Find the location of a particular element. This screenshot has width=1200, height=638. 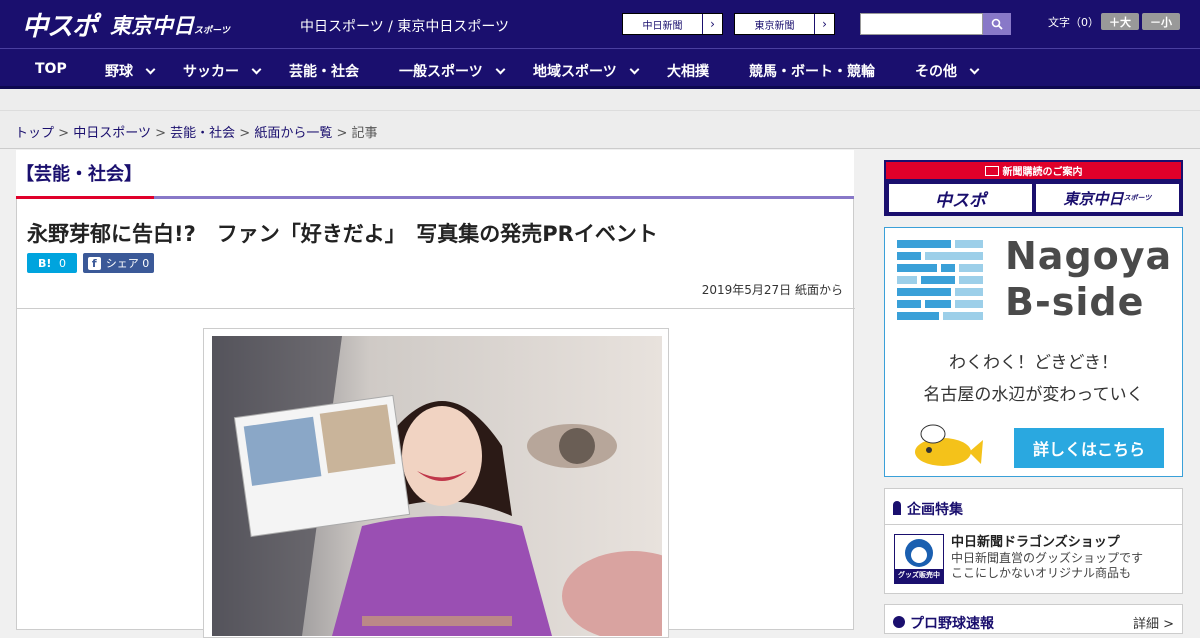

divider is located at coordinates (436, 308).